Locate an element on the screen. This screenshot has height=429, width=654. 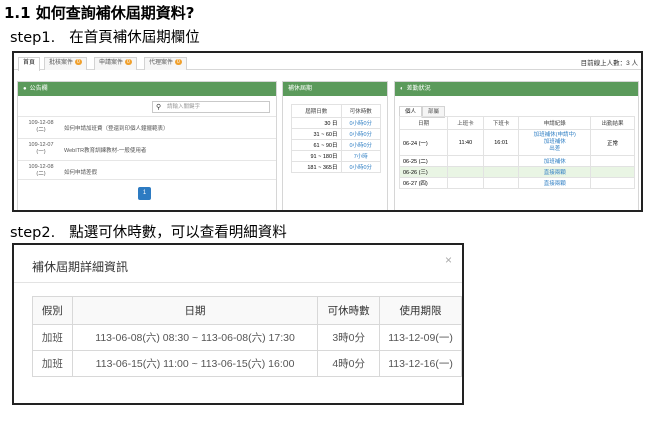
table-row: 06-24 (一) 11:40 16:01 加班補休(申請中) 加班補休 出差 正常 is located at coordinates (517, 142).